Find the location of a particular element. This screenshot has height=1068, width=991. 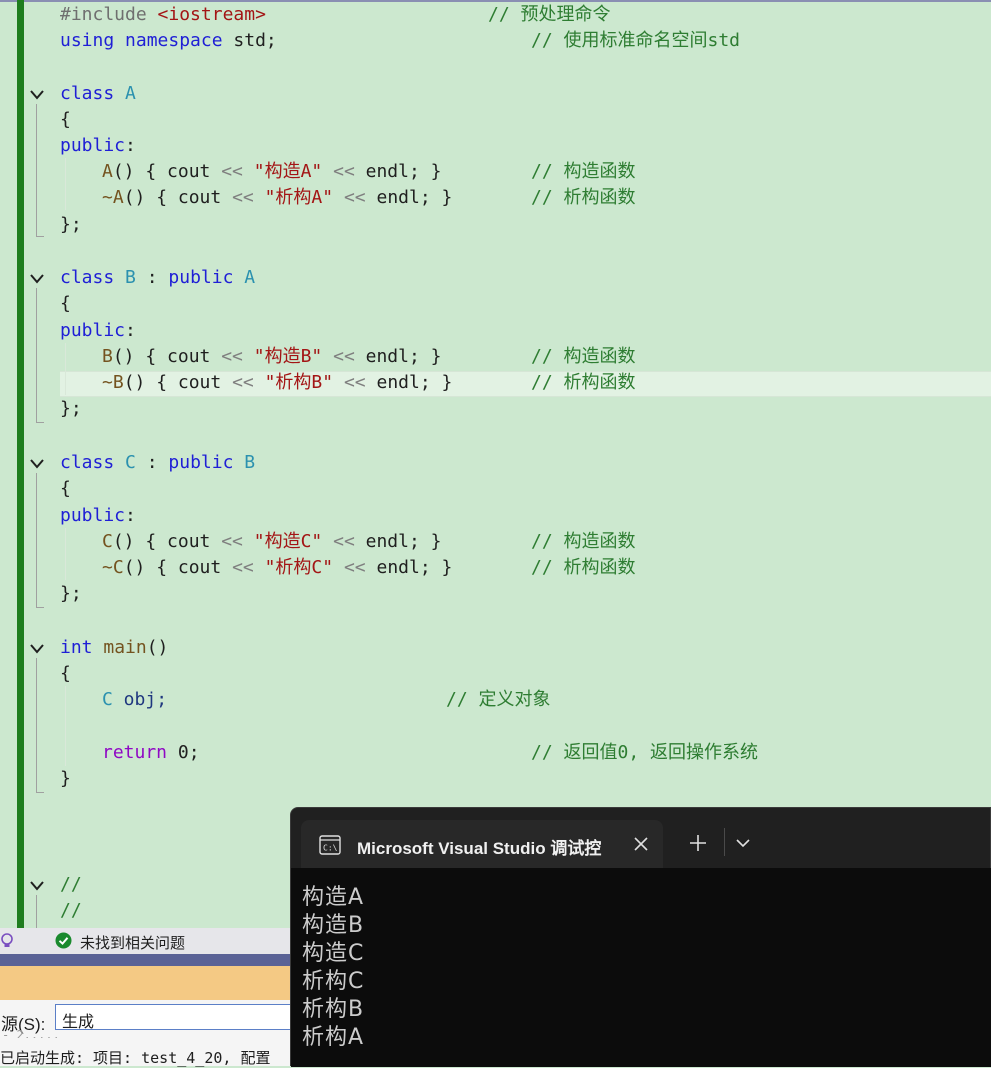

code-line-class-c: class C : public B is located at coordinates (157, 463).